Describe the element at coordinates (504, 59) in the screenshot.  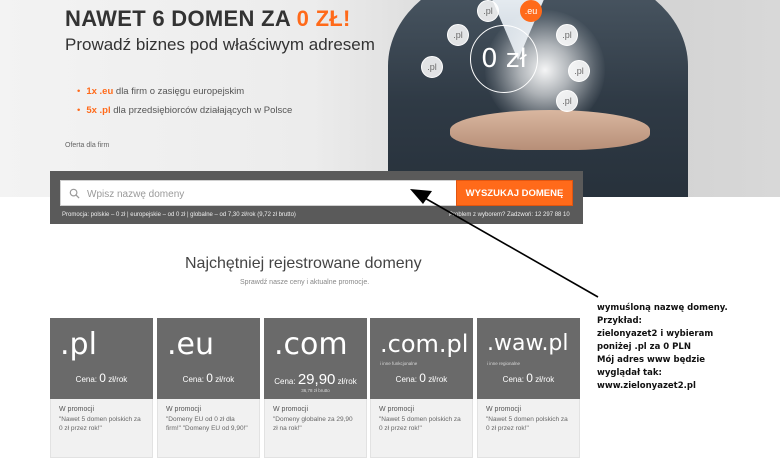
I see `zero-price-circle: 0 zł` at that location.